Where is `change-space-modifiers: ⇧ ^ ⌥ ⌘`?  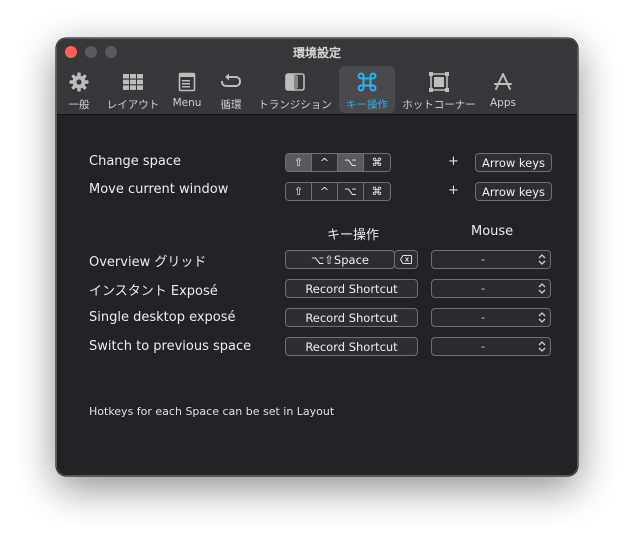
change-space-modifiers: ⇧ ^ ⌥ ⌘ is located at coordinates (338, 162).